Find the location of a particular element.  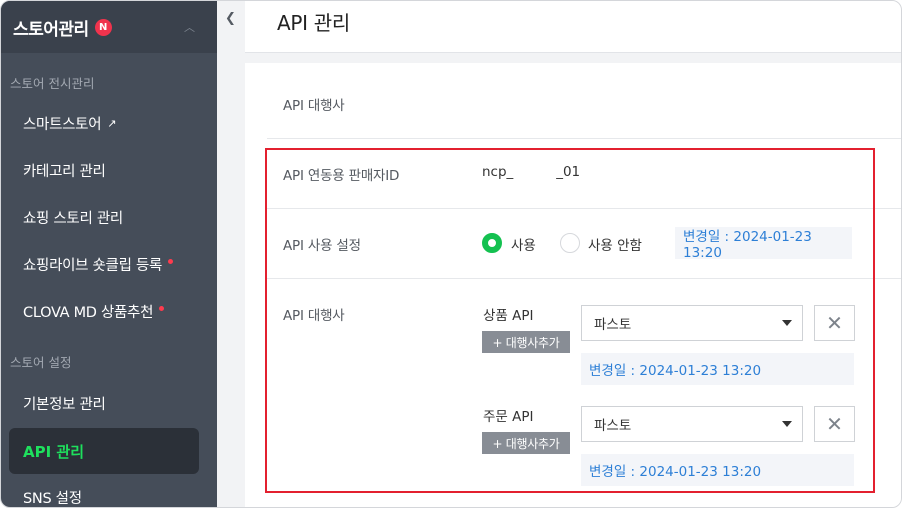

sidebar-item-category: 카테고리 관리 is located at coordinates (64, 170).